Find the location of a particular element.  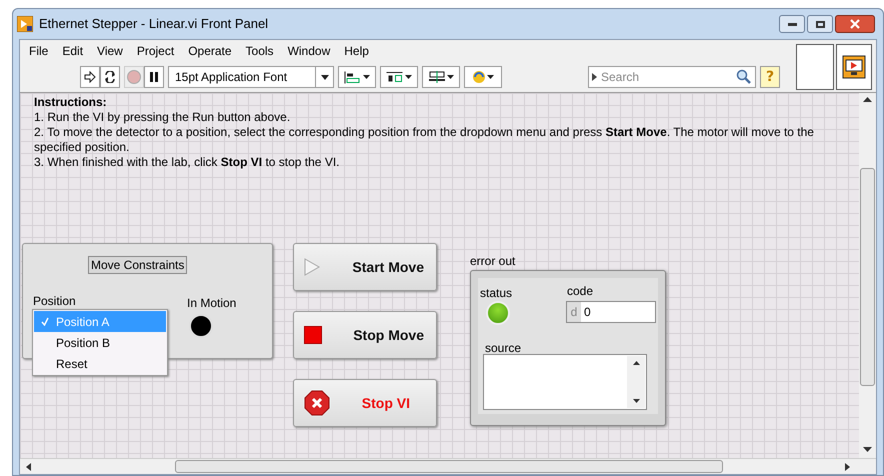

close-icon is located at coordinates (855, 24).